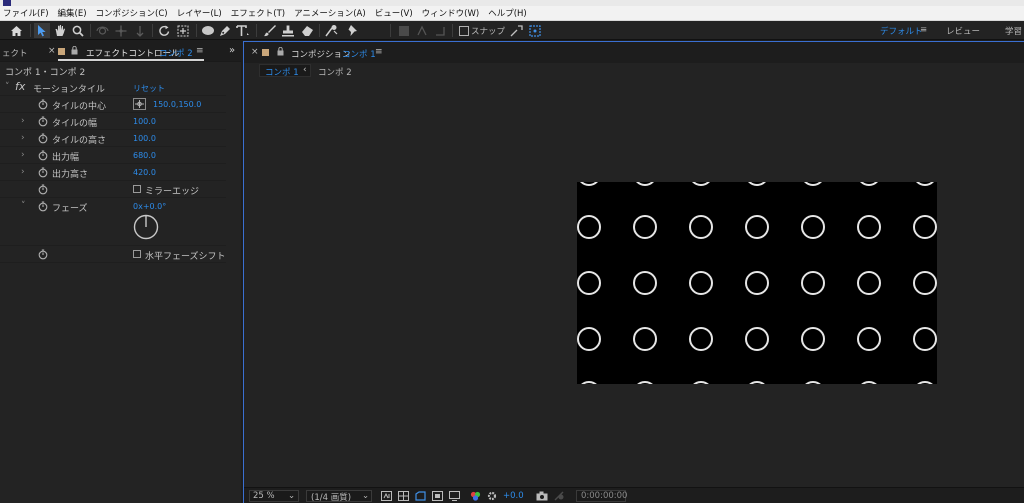 The width and height of the screenshot is (1024, 503). What do you see at coordinates (422, 30) in the screenshot?
I see `world-axis-icon` at bounding box center [422, 30].